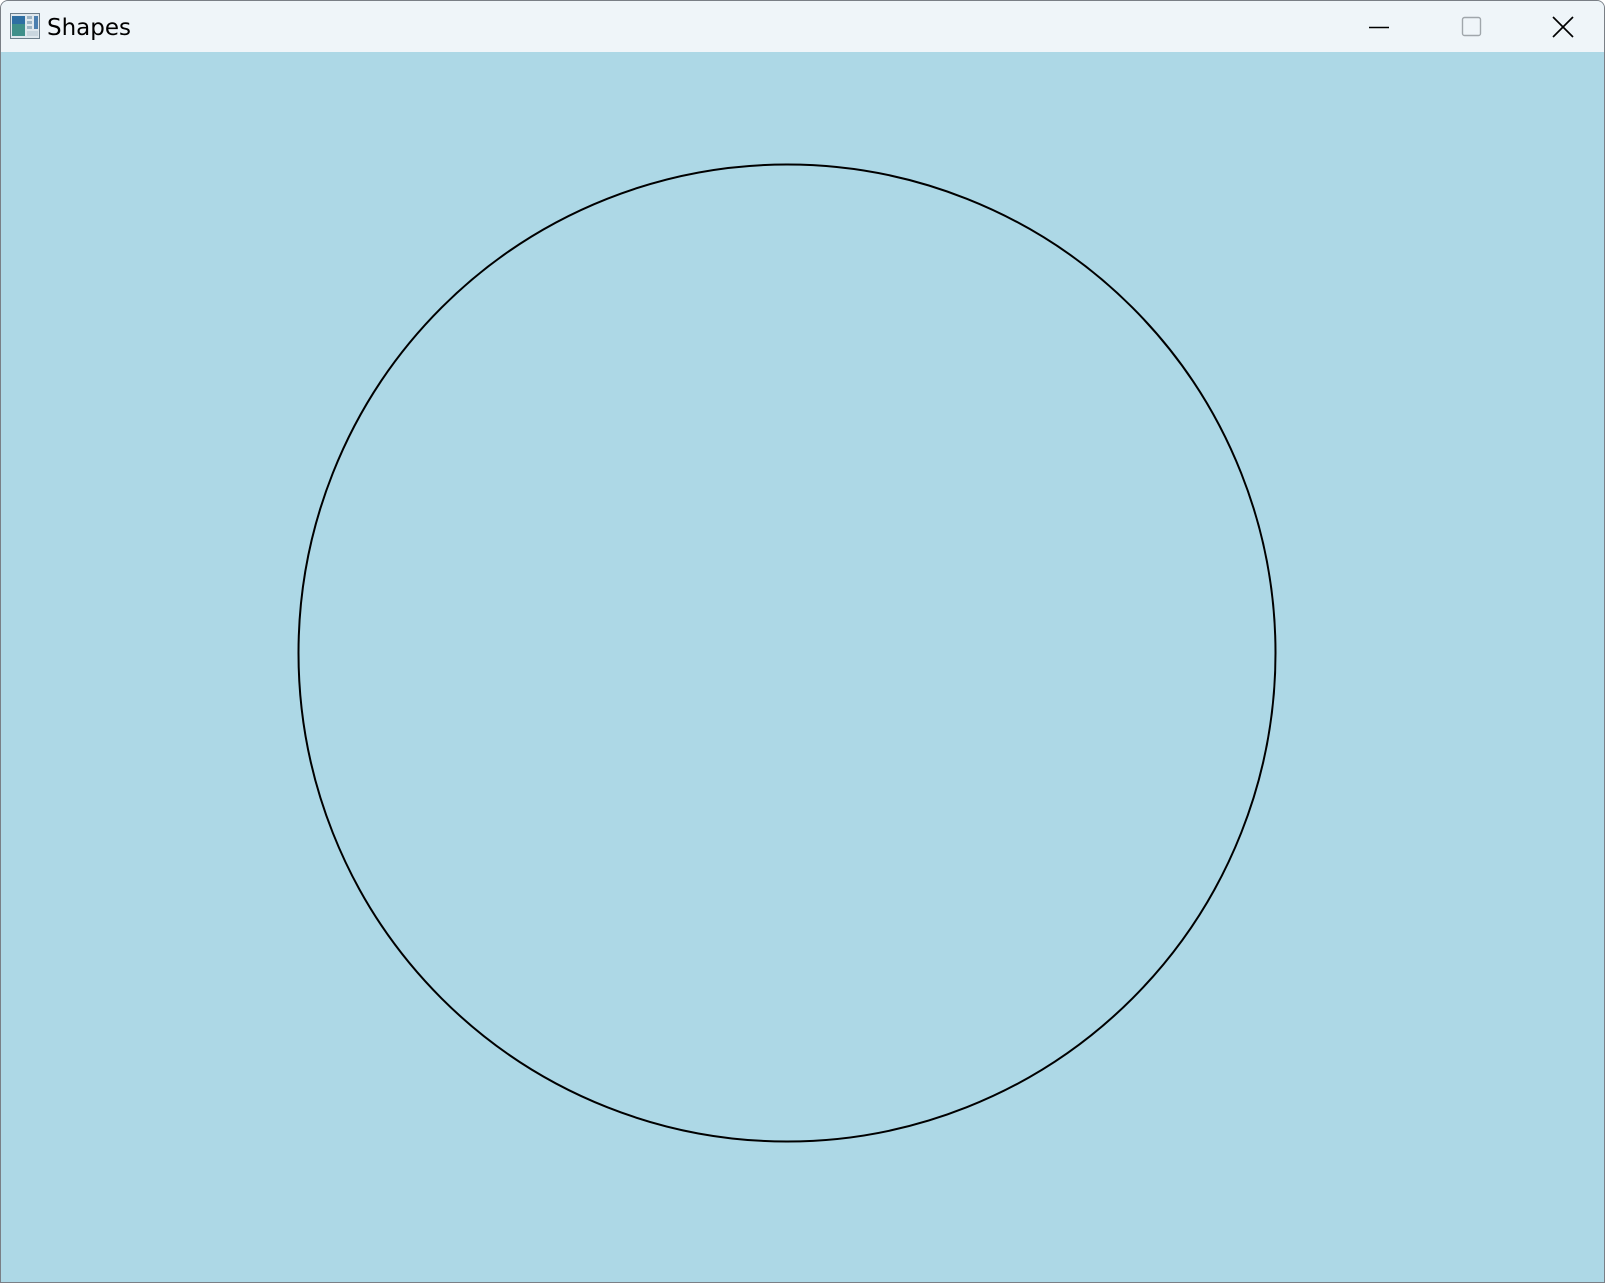 The height and width of the screenshot is (1285, 1607). I want to click on close-button, so click(1560, 26).